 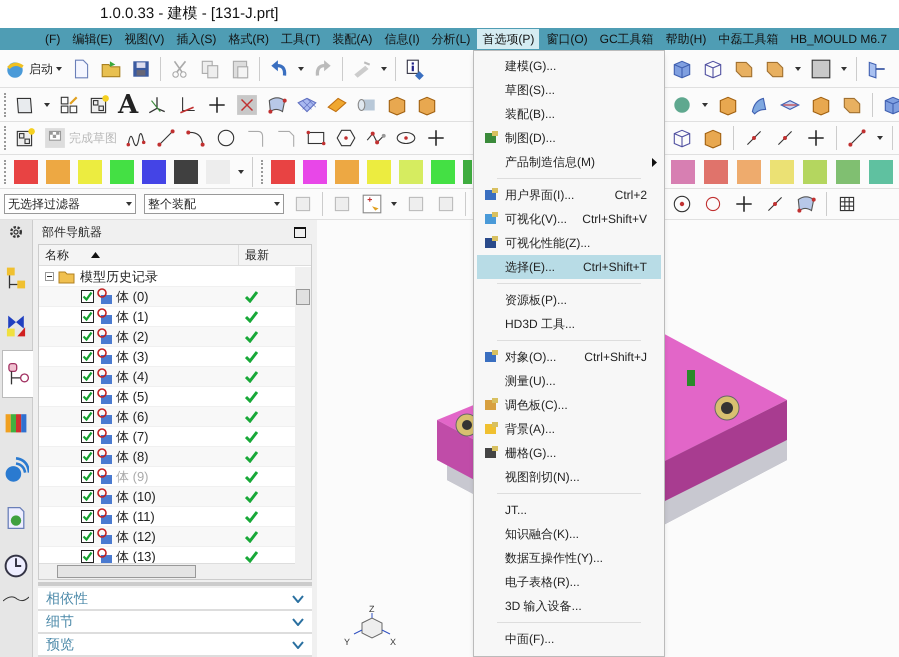 What do you see at coordinates (55, 138) in the screenshot?
I see `checkered-flag-icon` at bounding box center [55, 138].